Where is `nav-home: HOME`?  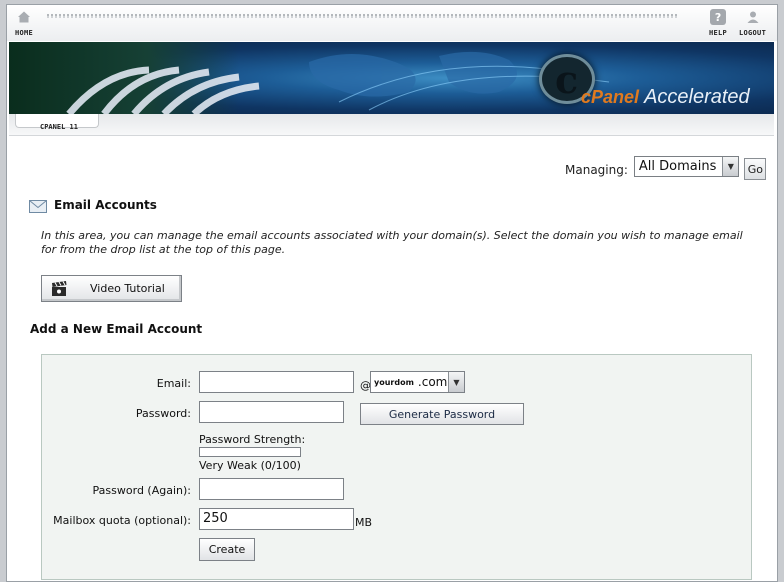 nav-home: HOME is located at coordinates (24, 23).